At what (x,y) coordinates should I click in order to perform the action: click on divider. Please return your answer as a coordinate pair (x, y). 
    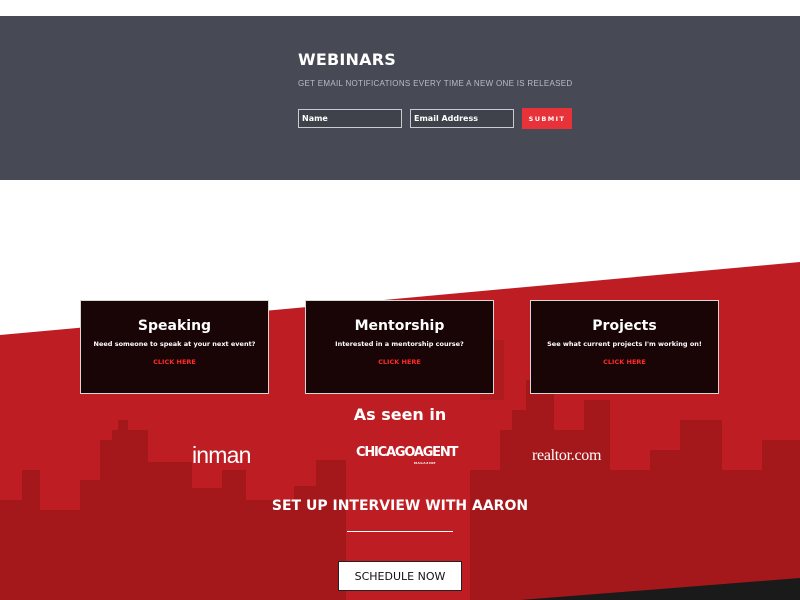
    Looking at the image, I should click on (400, 531).